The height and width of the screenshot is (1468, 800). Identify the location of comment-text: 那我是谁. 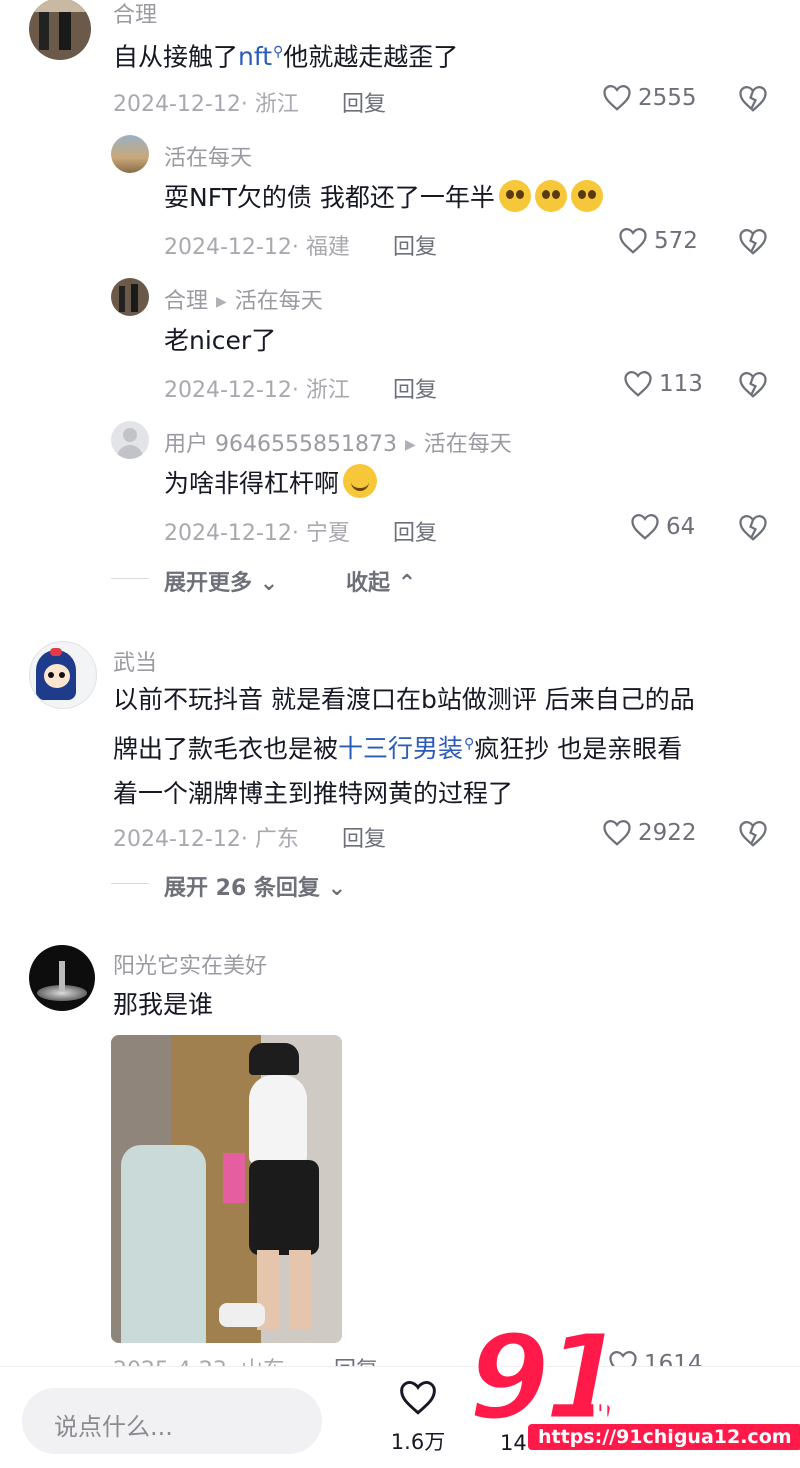
(163, 1004).